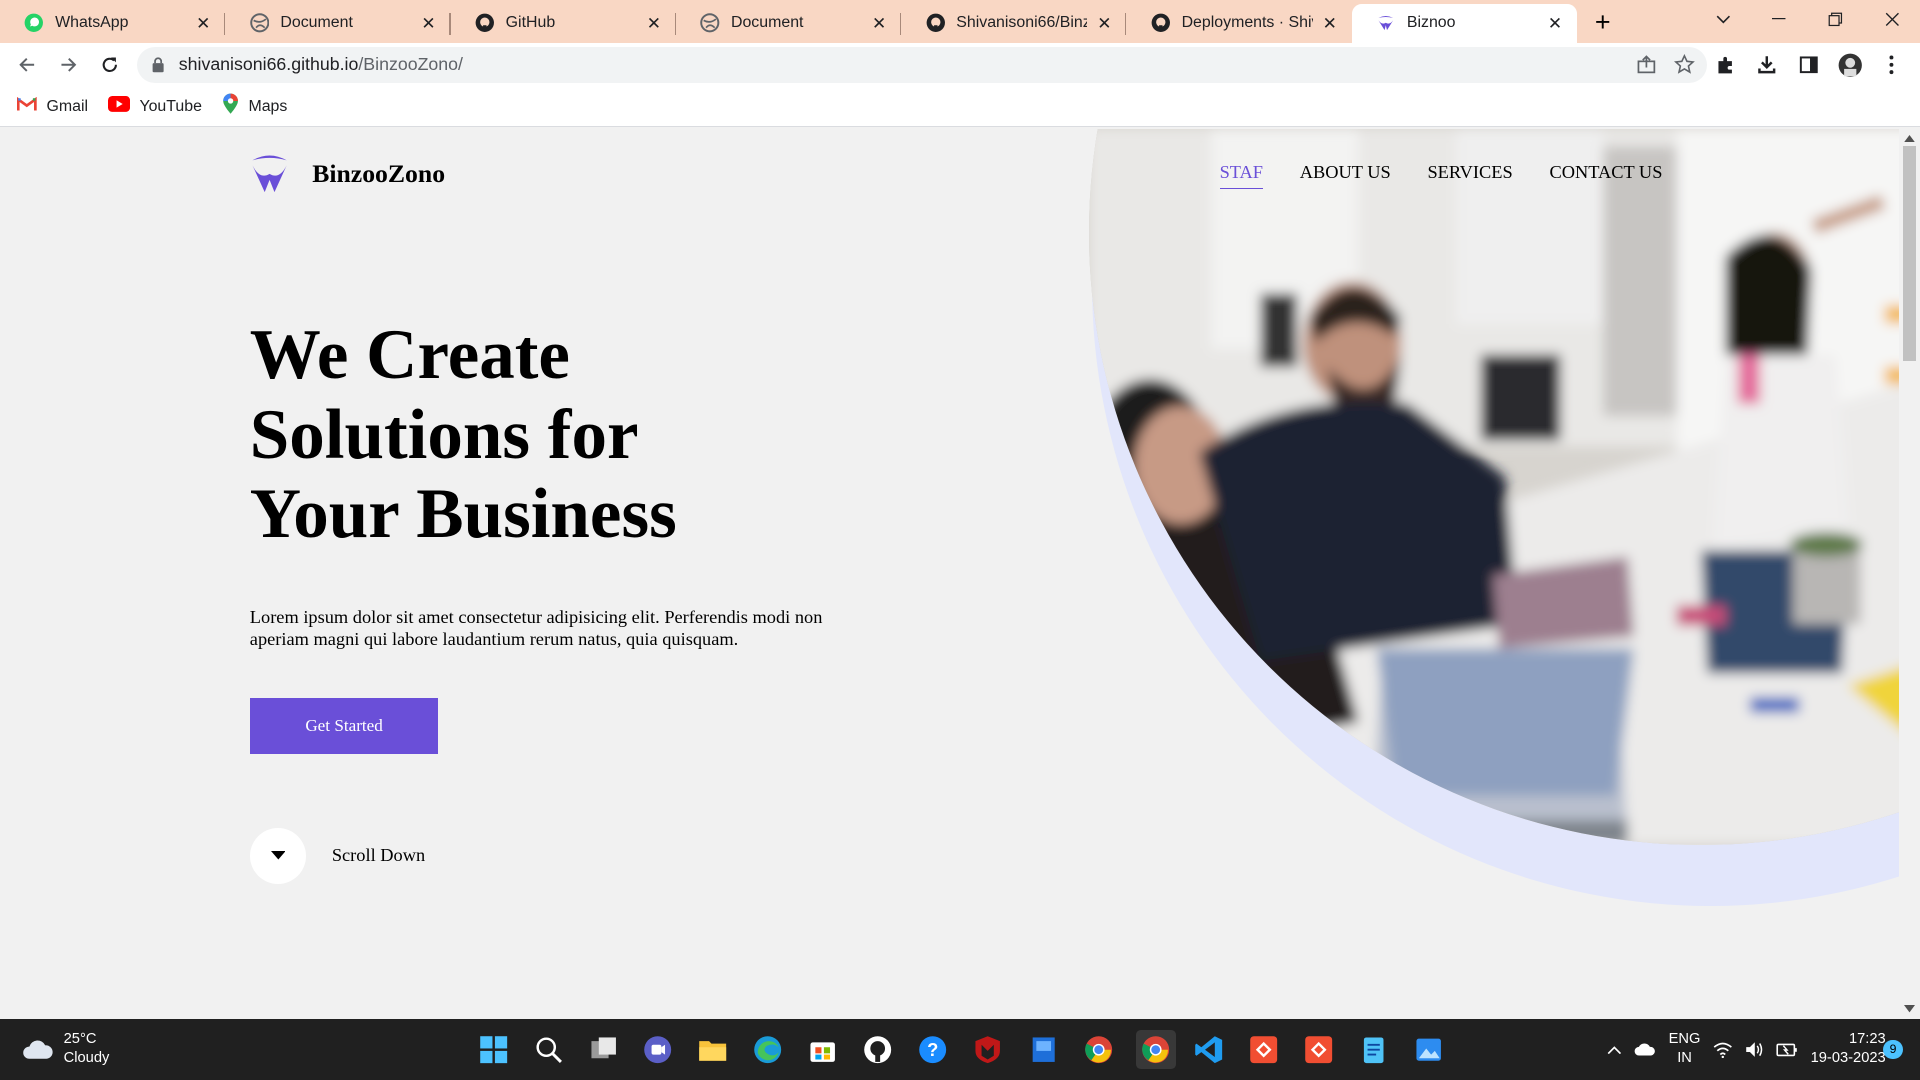 This screenshot has height=1080, width=1920. Describe the element at coordinates (67, 106) in the screenshot. I see `bookmark-label: Gmail` at that location.